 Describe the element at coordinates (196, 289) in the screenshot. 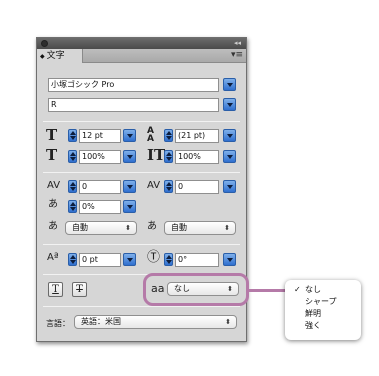

I see `antialias-highlight` at that location.